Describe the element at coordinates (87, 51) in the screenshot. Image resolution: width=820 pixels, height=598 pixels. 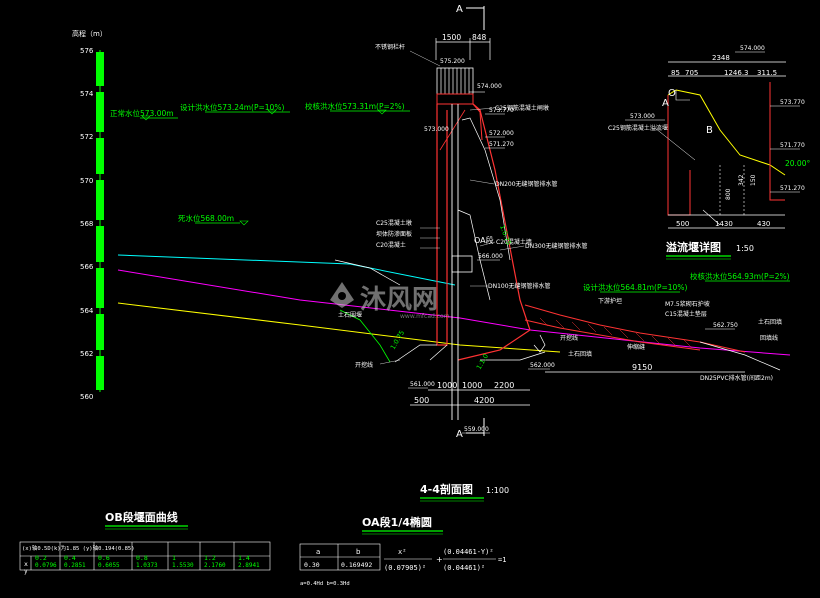
I see `scale-tick: 576` at that location.